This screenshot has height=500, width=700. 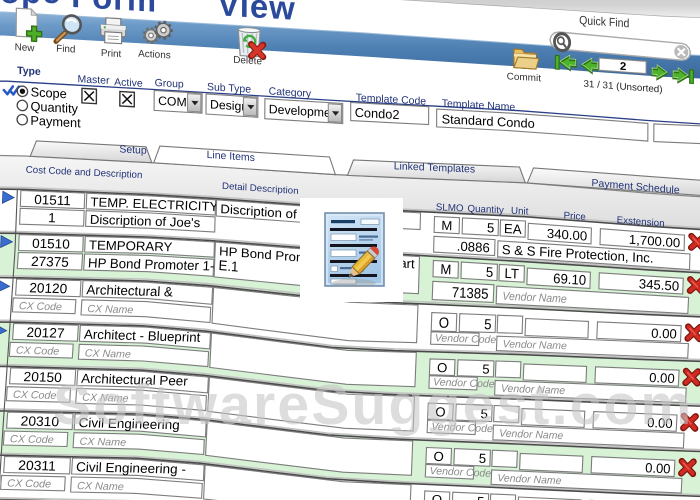 What do you see at coordinates (373, 405) in the screenshot?
I see `svg-text: SoftwareSuggest.com` at bounding box center [373, 405].